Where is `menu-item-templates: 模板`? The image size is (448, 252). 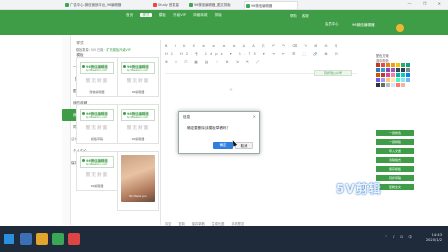
menu-item-templates: 模板 is located at coordinates (162, 15).